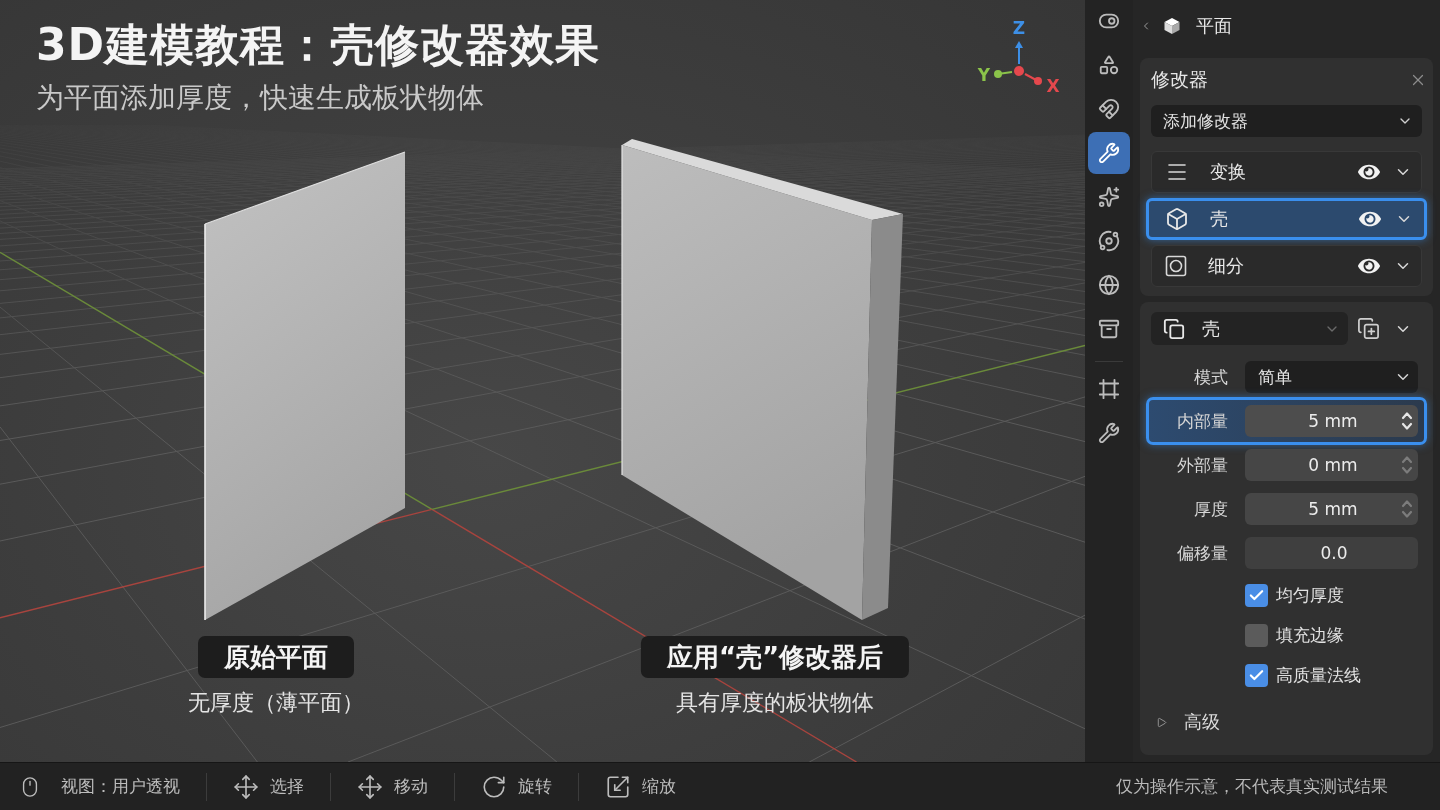  I want to click on hint-label: 移动, so click(411, 786).